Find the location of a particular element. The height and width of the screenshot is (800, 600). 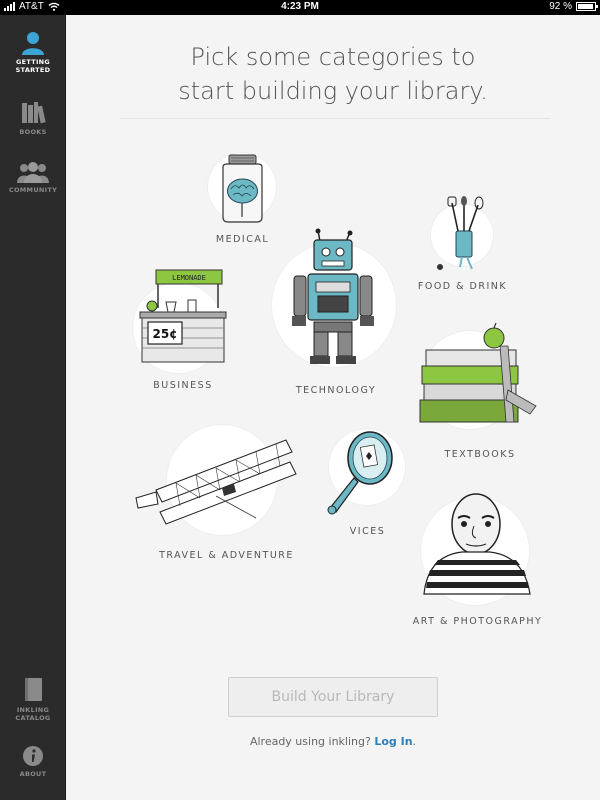

sidebar-item-getting-started: GETTING STARTED is located at coordinates (33, 52).